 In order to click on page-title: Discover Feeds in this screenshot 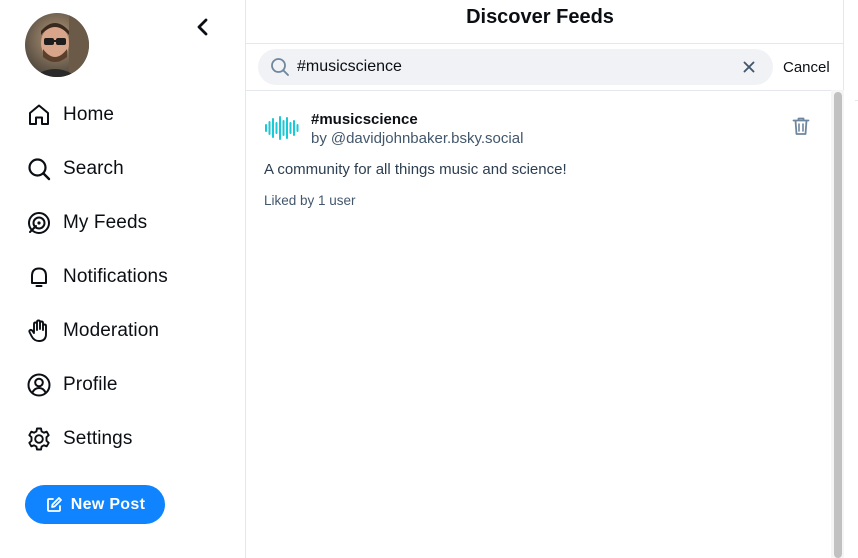, I will do `click(540, 17)`.